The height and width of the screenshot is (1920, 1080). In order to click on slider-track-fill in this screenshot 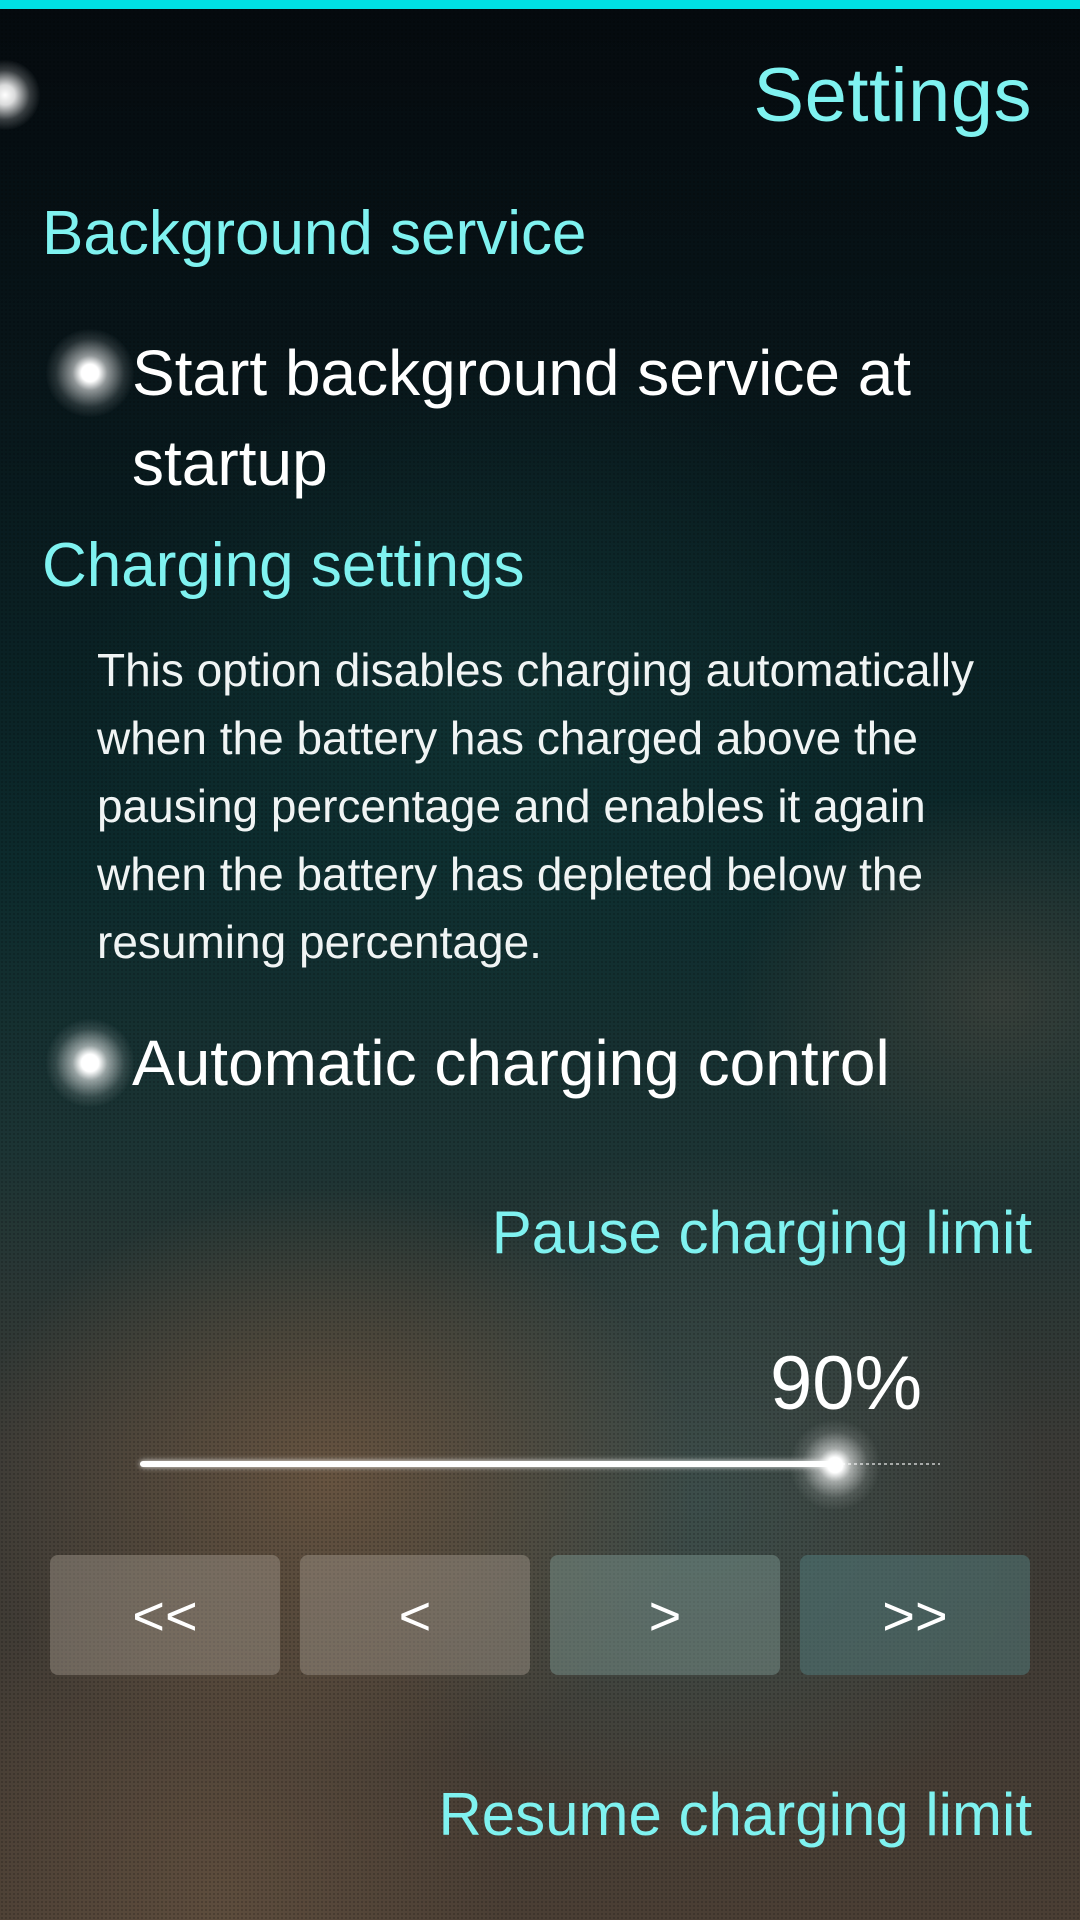, I will do `click(487, 1464)`.